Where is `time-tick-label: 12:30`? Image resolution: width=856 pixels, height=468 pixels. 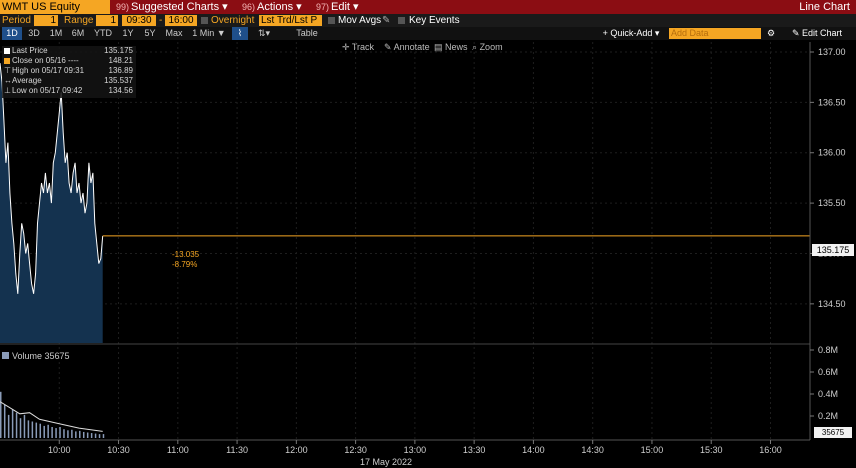
time-tick-label: 12:30 is located at coordinates (355, 450).